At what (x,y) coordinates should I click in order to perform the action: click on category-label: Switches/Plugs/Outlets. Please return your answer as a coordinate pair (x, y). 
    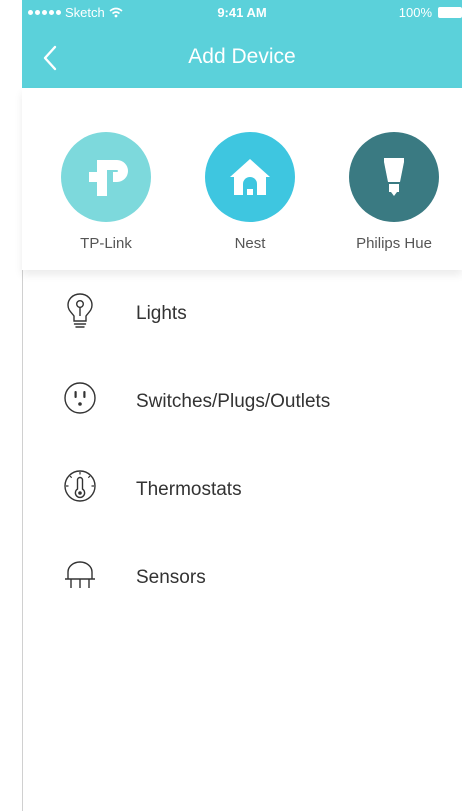
    Looking at the image, I should click on (233, 401).